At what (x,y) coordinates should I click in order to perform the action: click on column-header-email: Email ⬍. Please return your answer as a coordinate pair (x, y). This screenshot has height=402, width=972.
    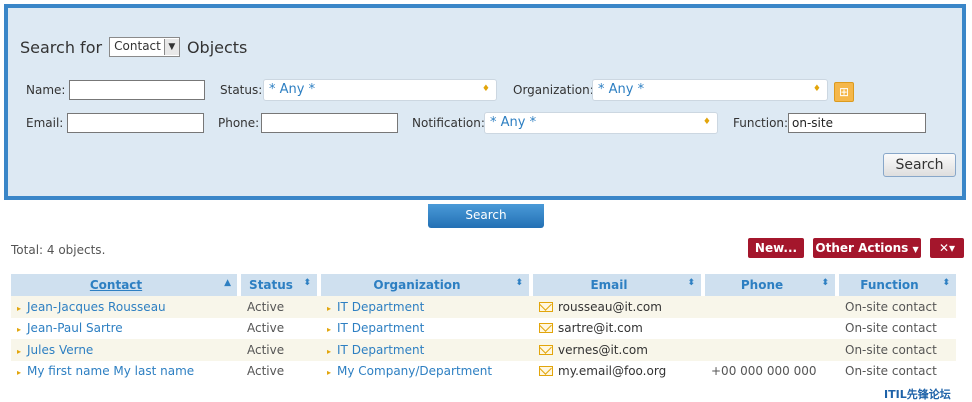
    Looking at the image, I should click on (619, 285).